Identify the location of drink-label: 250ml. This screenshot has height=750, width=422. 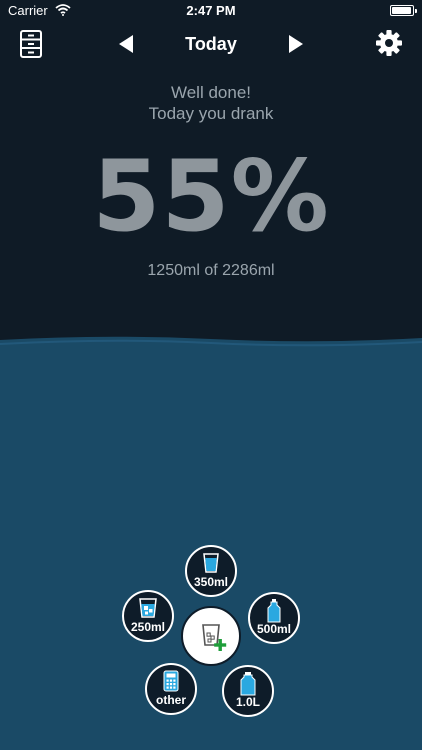
(148, 627).